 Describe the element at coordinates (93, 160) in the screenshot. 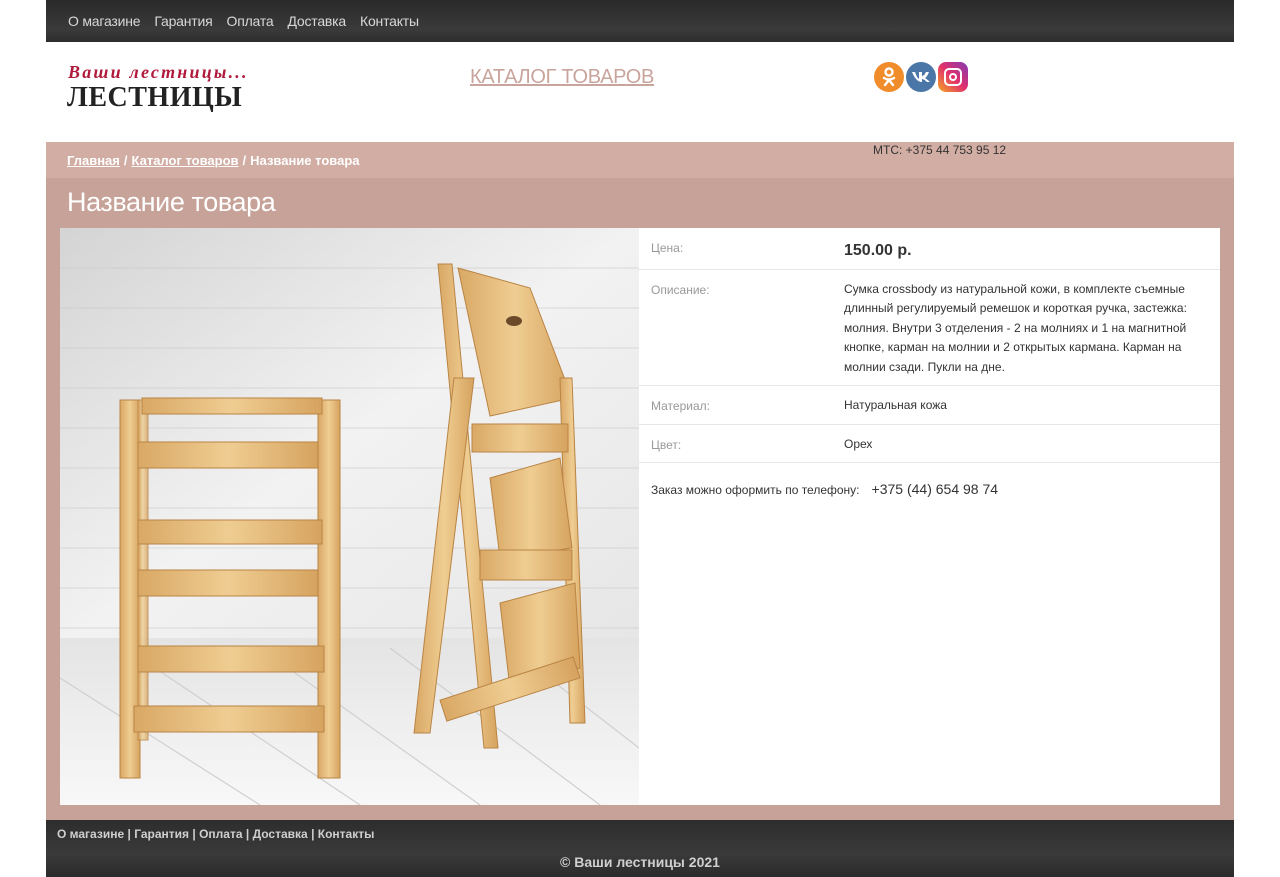

I see `breadcrumb-home: Главная` at that location.